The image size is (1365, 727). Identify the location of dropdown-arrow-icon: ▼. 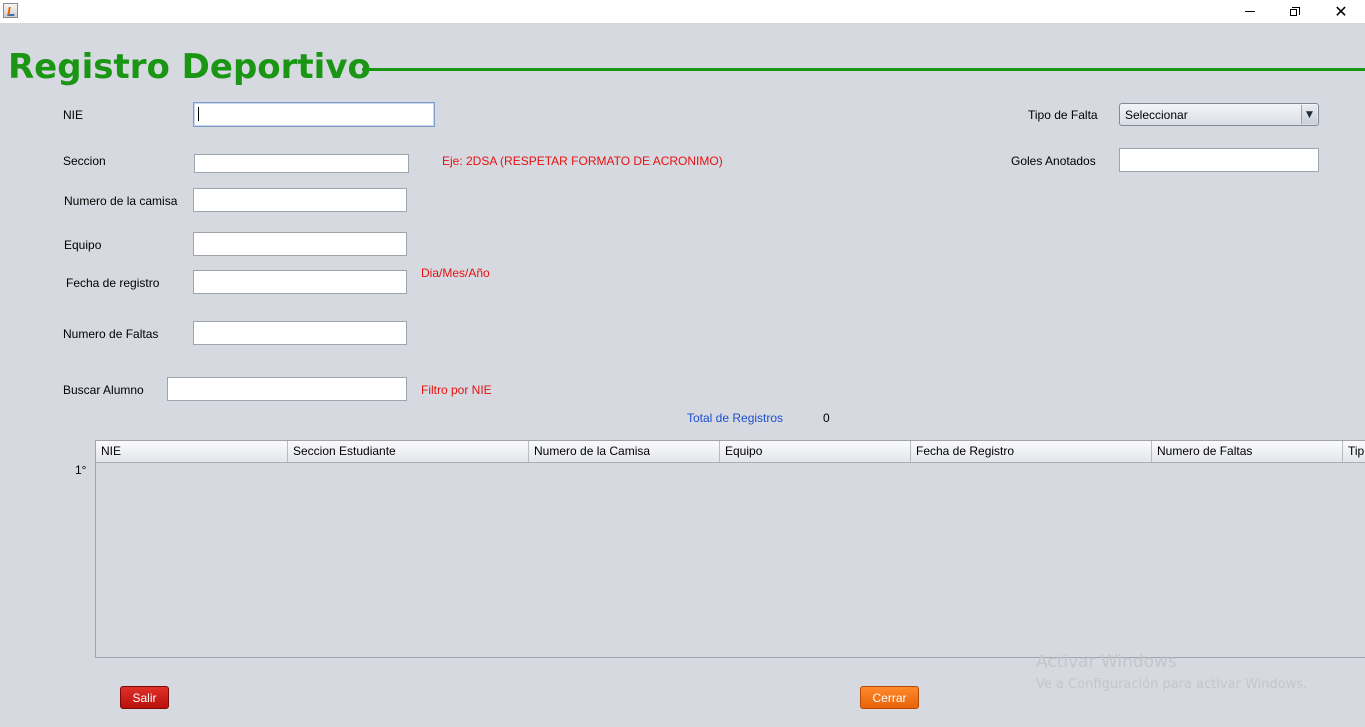
(1309, 114).